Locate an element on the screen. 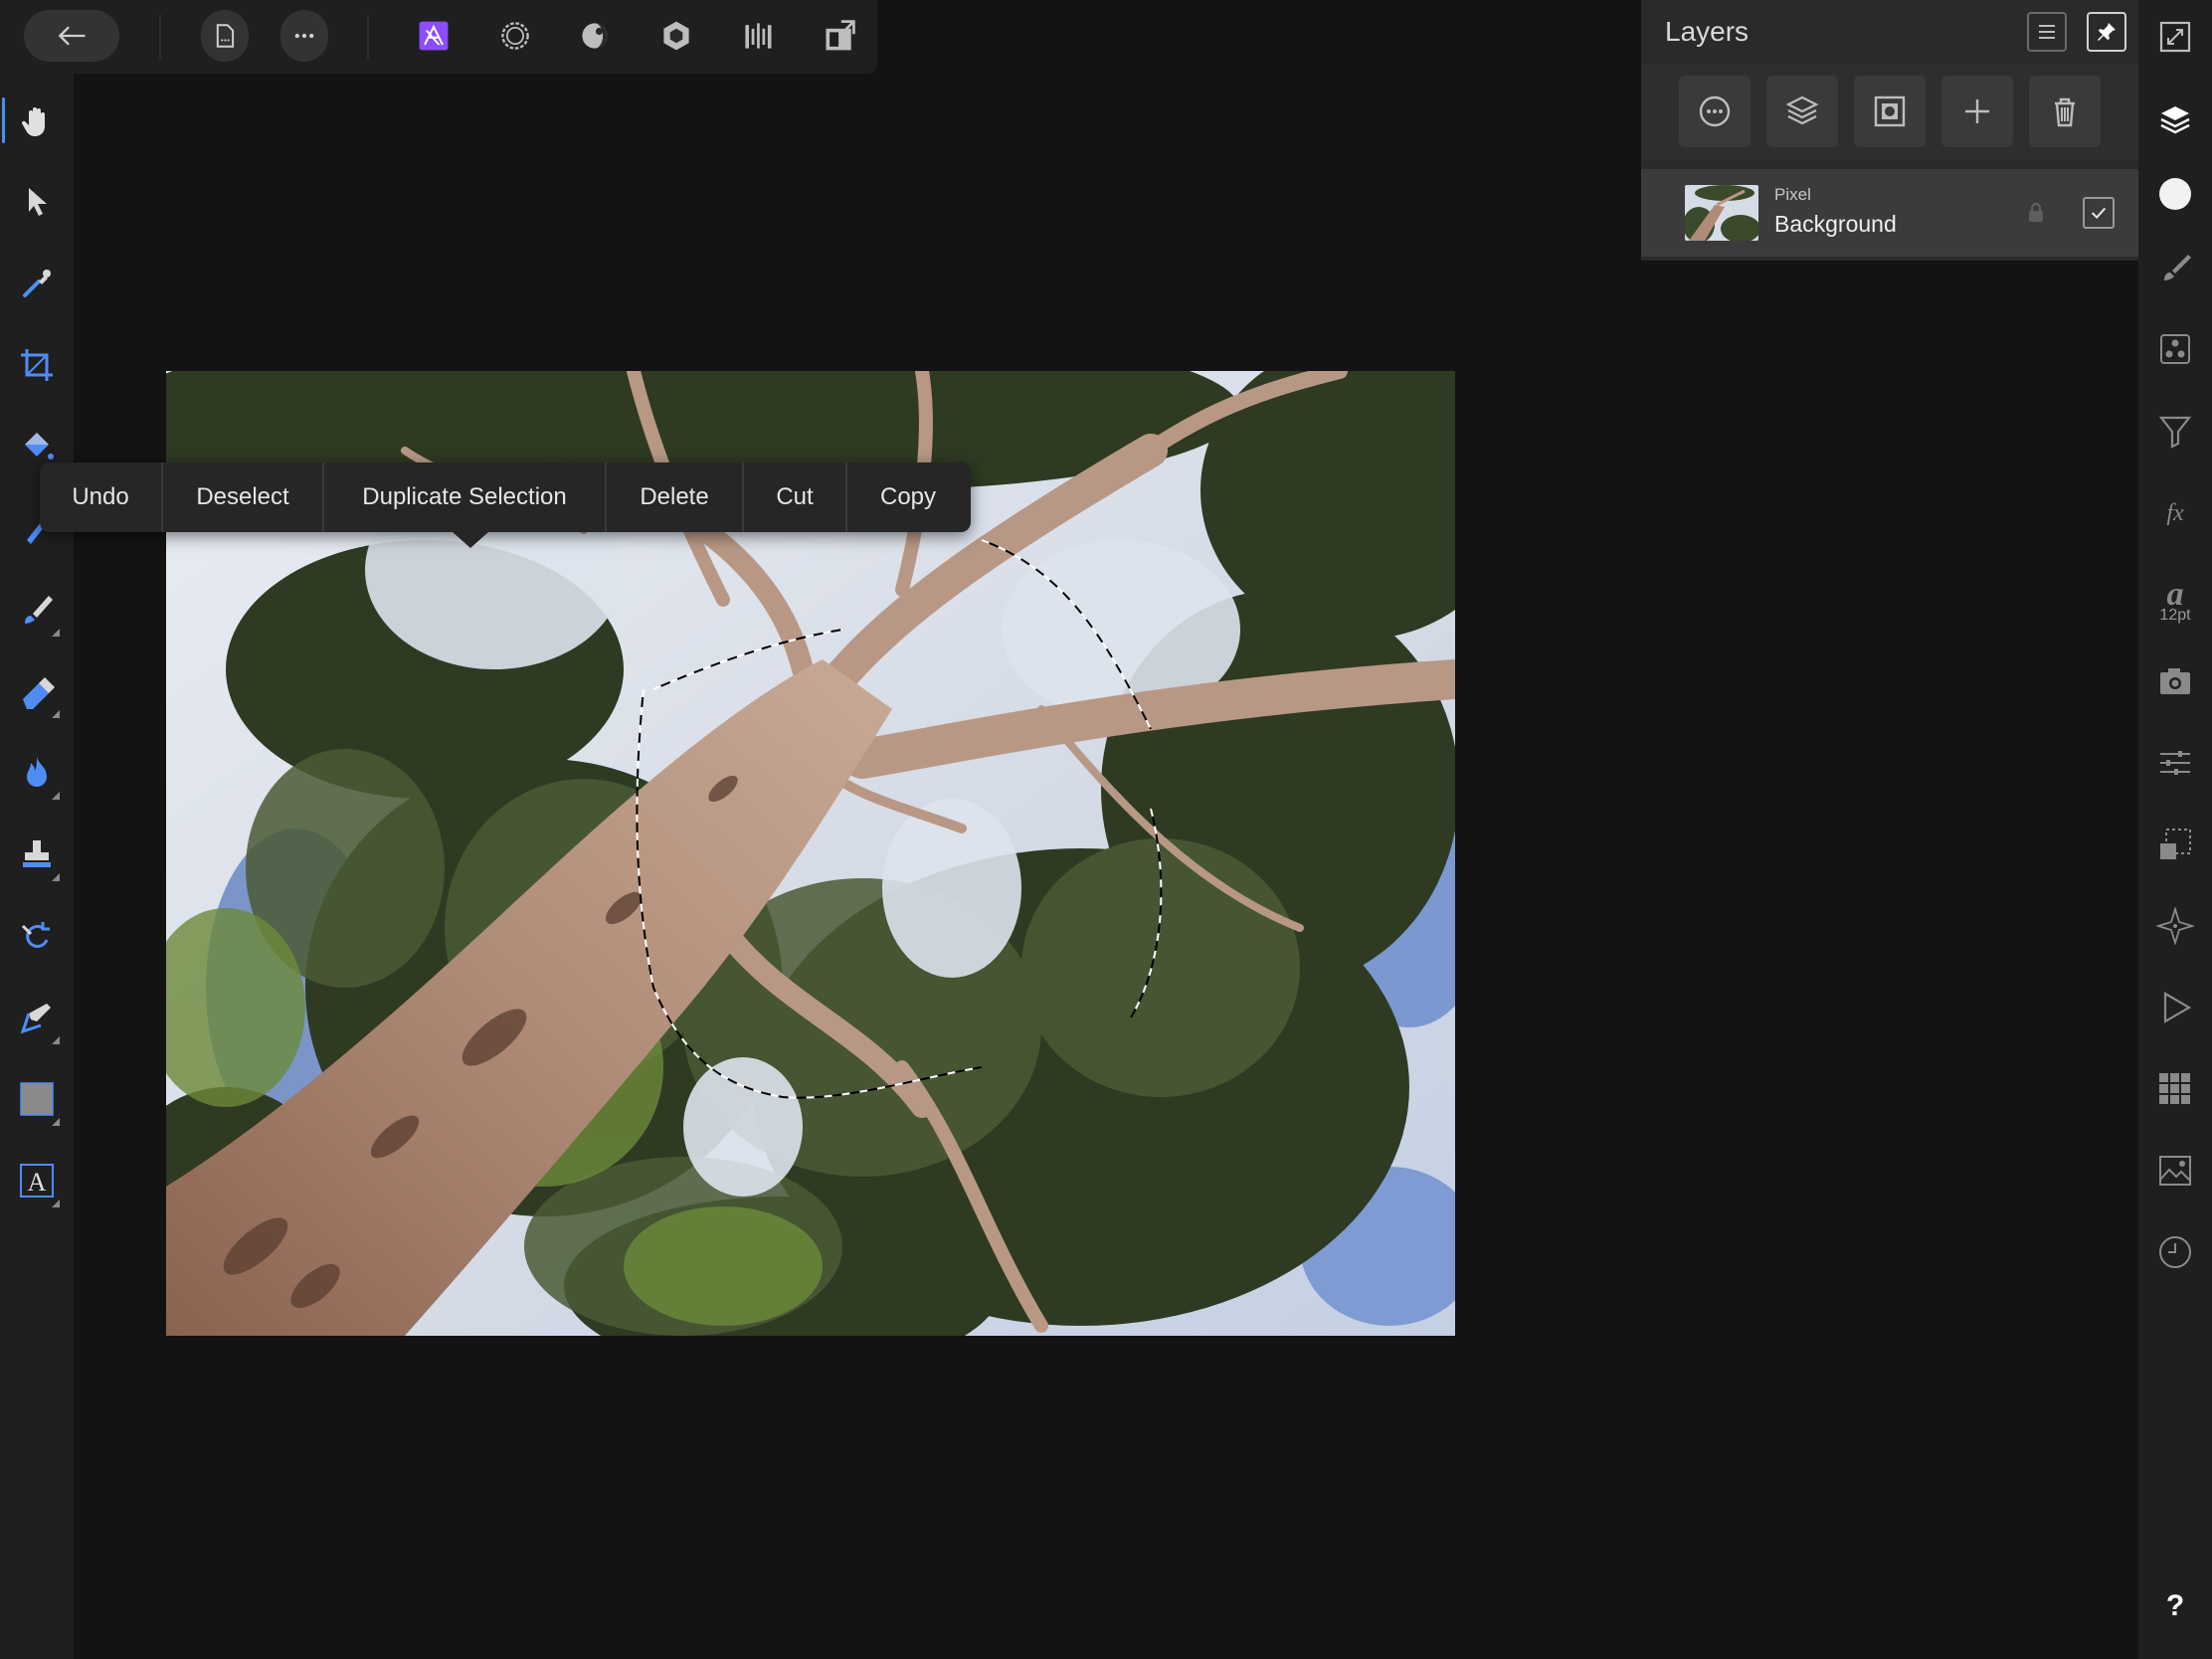 Image resolution: width=2212 pixels, height=1659 pixels. paint-brush-icon is located at coordinates (39, 610).